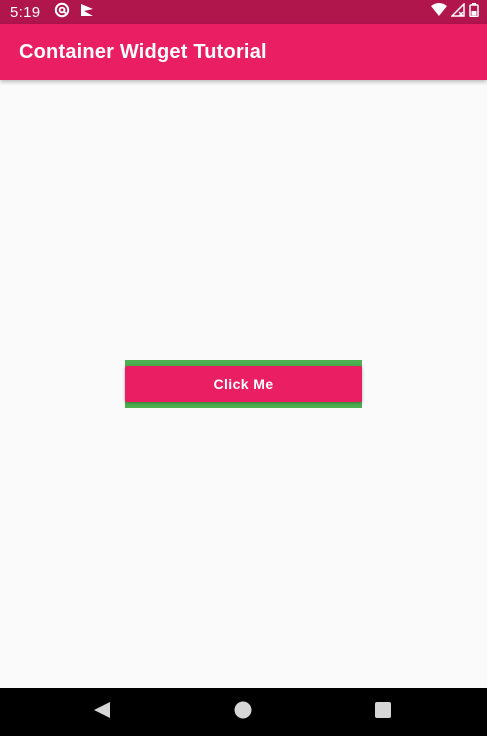 Image resolution: width=487 pixels, height=736 pixels. Describe the element at coordinates (457, 11) in the screenshot. I see `signal-icon` at that location.